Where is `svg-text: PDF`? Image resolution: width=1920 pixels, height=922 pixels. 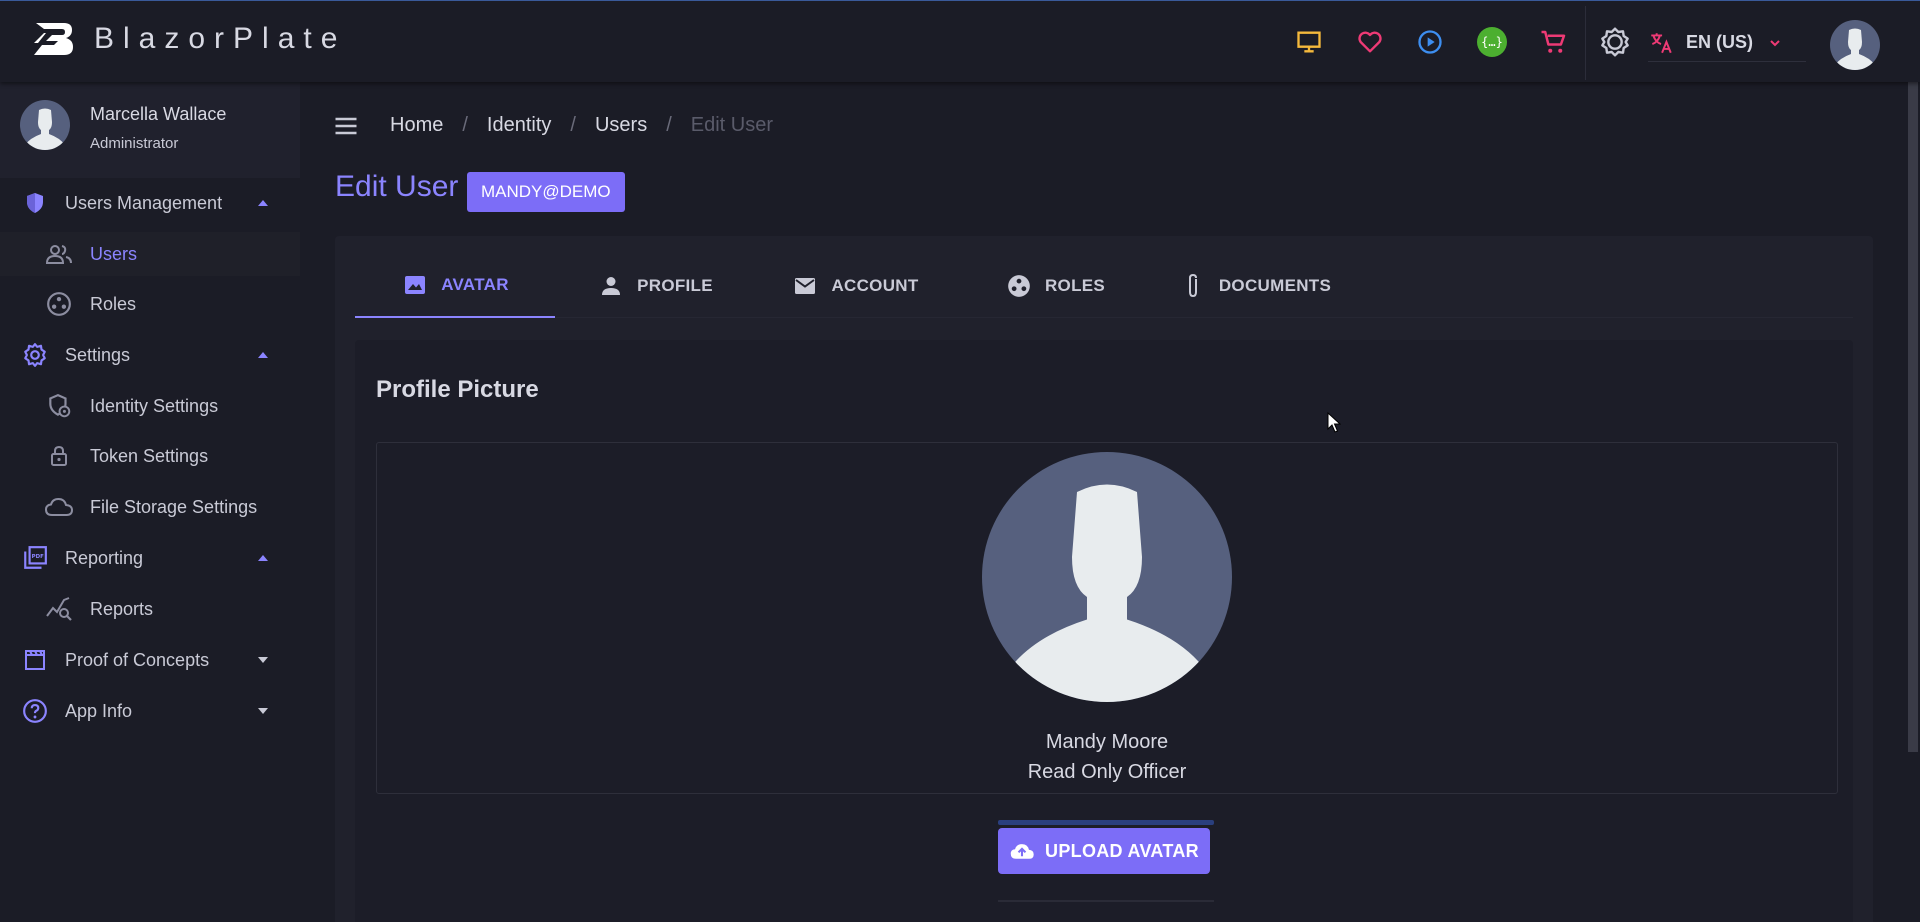 svg-text: PDF is located at coordinates (38, 557).